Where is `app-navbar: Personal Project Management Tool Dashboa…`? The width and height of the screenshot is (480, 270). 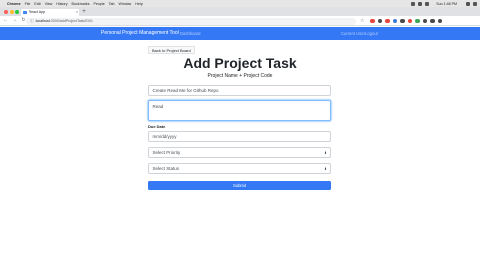 app-navbar: Personal Project Management Tool Dashboa… is located at coordinates (240, 33).